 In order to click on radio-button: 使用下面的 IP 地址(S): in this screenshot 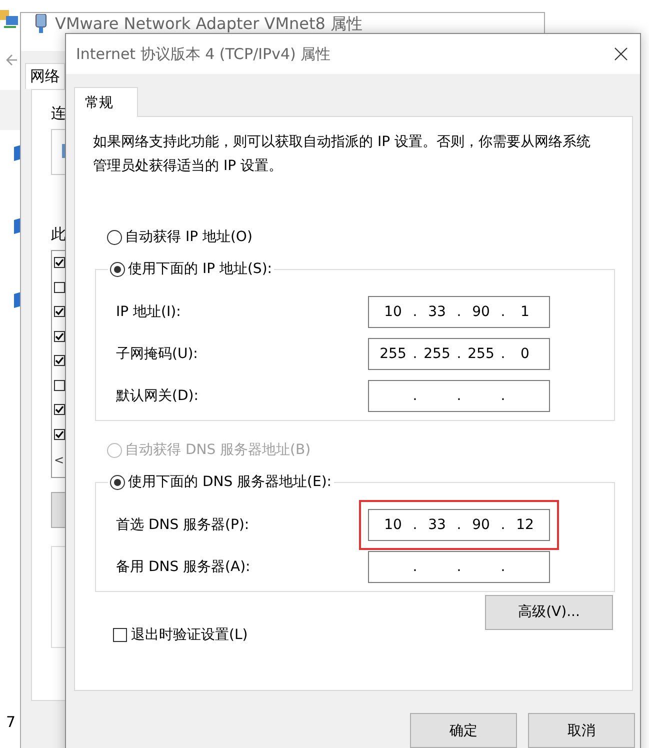, I will do `click(191, 269)`.